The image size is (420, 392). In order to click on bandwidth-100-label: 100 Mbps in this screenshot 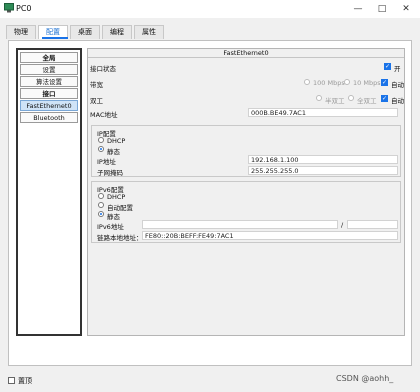, I will do `click(329, 83)`.